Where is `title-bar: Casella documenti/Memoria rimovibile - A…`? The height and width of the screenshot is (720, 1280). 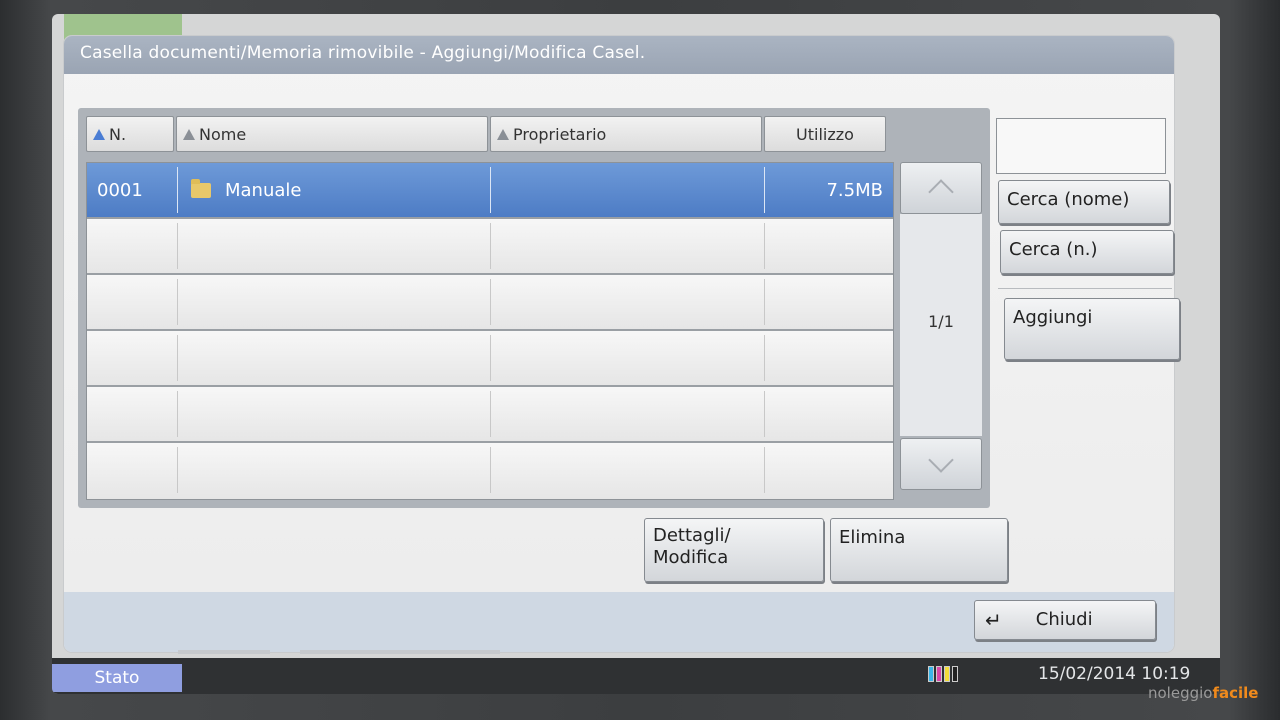
title-bar: Casella documenti/Memoria rimovibile - A… is located at coordinates (619, 55).